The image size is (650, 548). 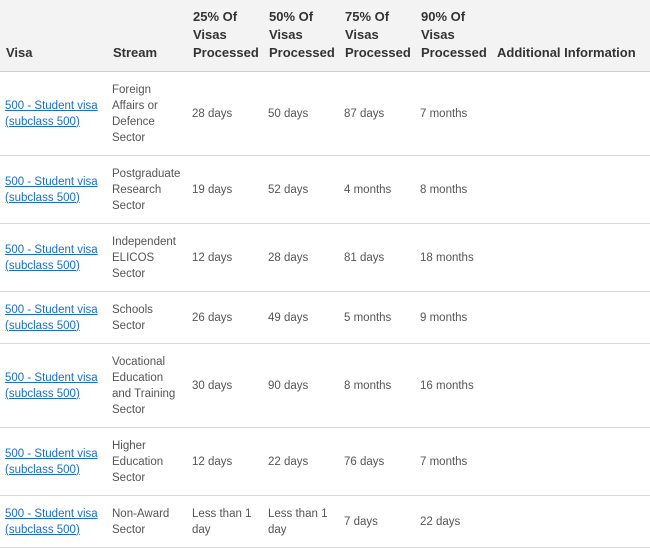 What do you see at coordinates (301, 113) in the screenshot?
I see `p50-cell: 50 days` at bounding box center [301, 113].